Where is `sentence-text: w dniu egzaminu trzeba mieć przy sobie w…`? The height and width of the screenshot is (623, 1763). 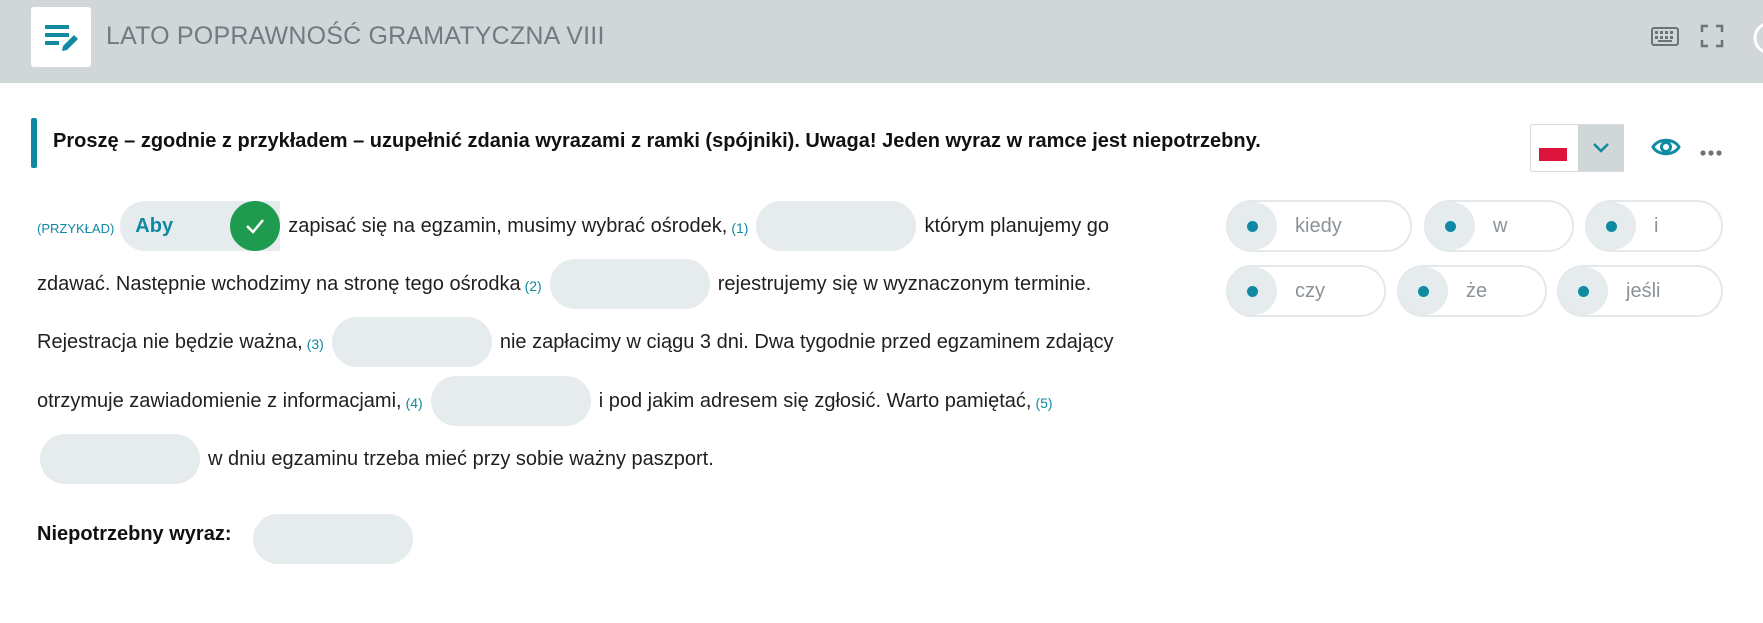 sentence-text: w dniu egzaminu trzeba mieć przy sobie w… is located at coordinates (461, 458).